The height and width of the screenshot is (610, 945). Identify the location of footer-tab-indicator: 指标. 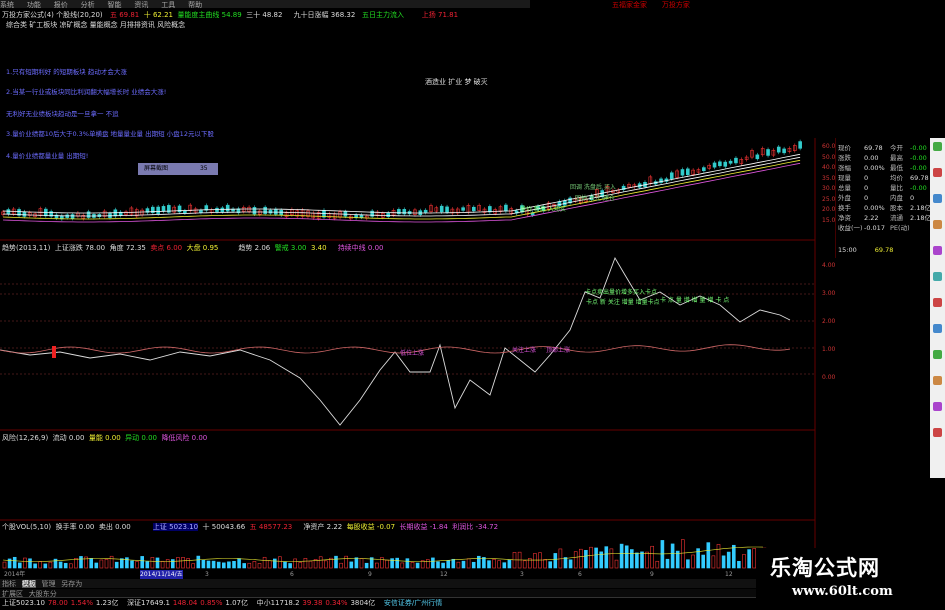
(9, 584).